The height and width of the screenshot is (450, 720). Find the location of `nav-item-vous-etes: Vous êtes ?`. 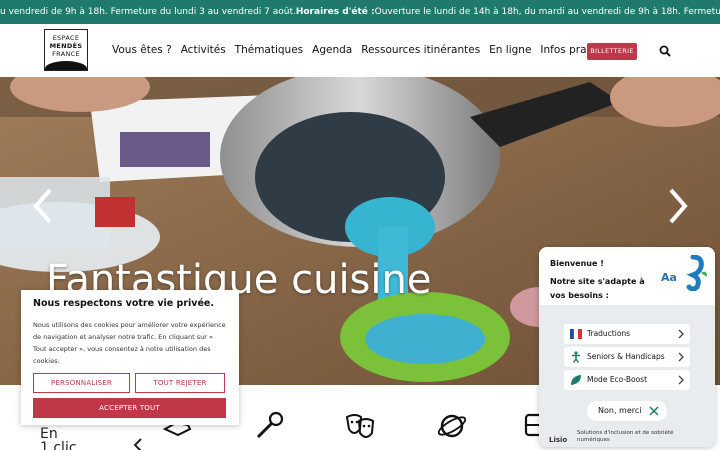

nav-item-vous-etes: Vous êtes ? is located at coordinates (142, 50).